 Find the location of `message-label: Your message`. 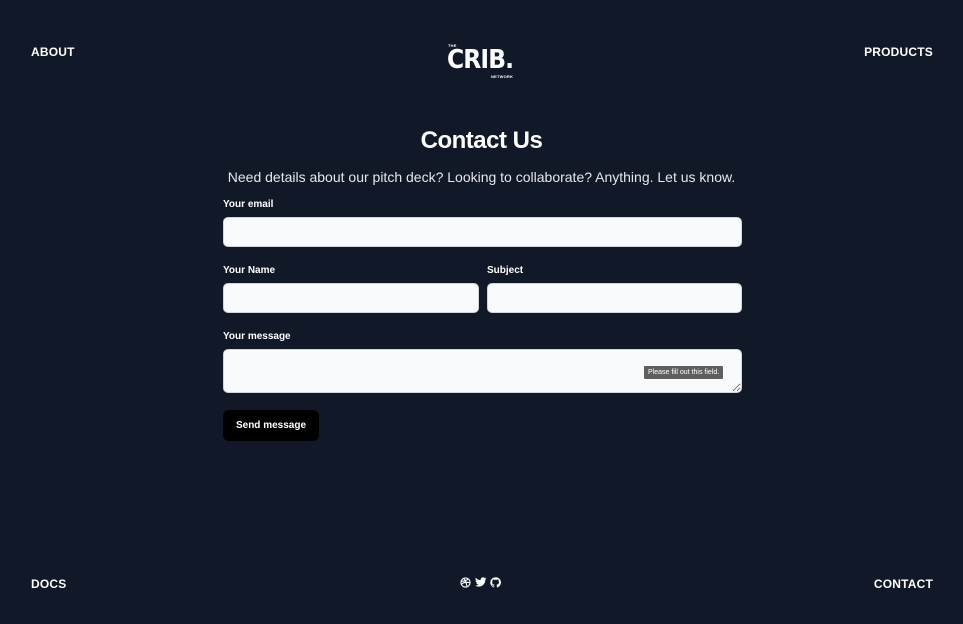

message-label: Your message is located at coordinates (257, 336).